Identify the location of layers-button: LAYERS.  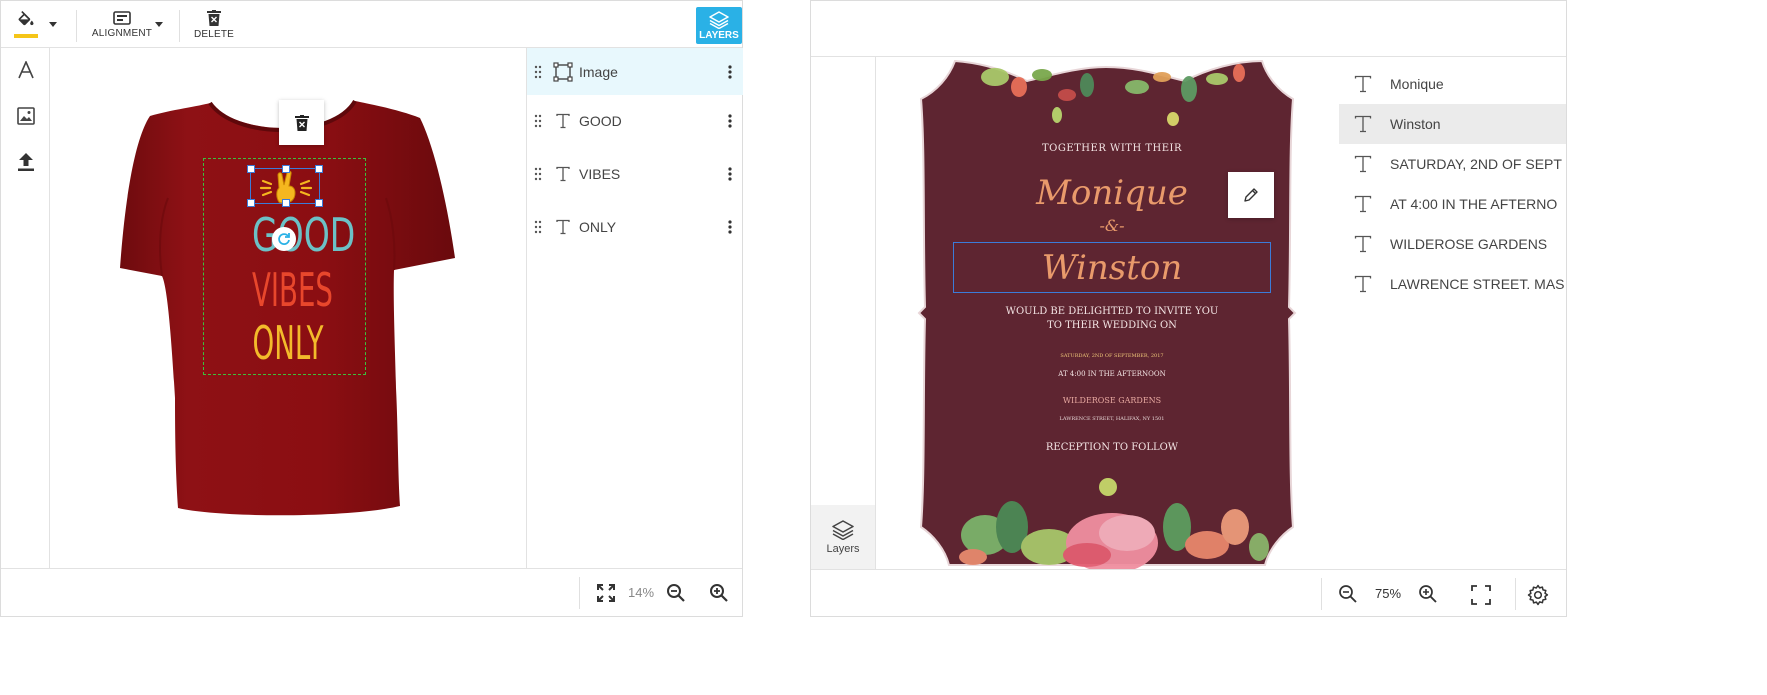
(719, 25).